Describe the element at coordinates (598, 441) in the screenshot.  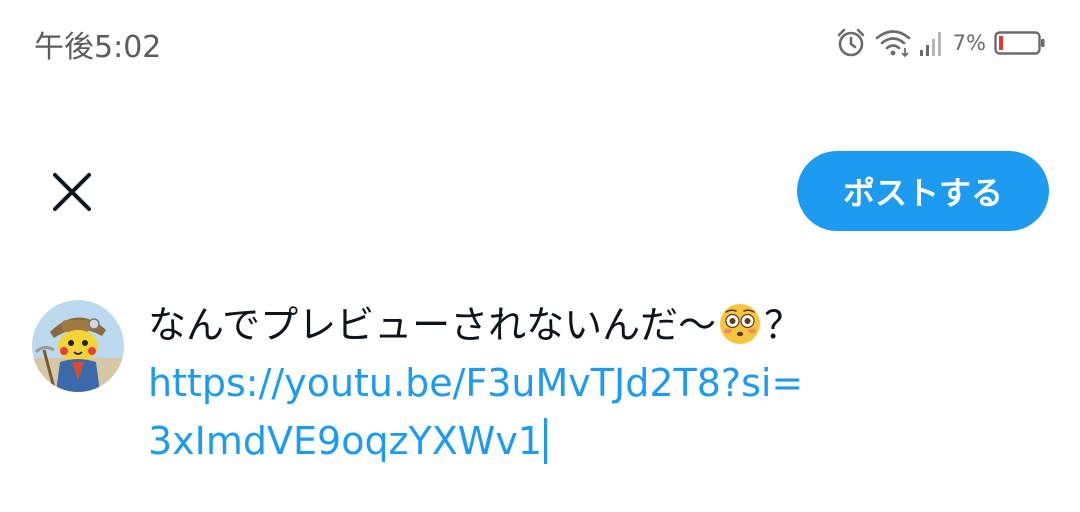
I see `compose-line-3: 3xImdVE9oqzYXWv1` at that location.